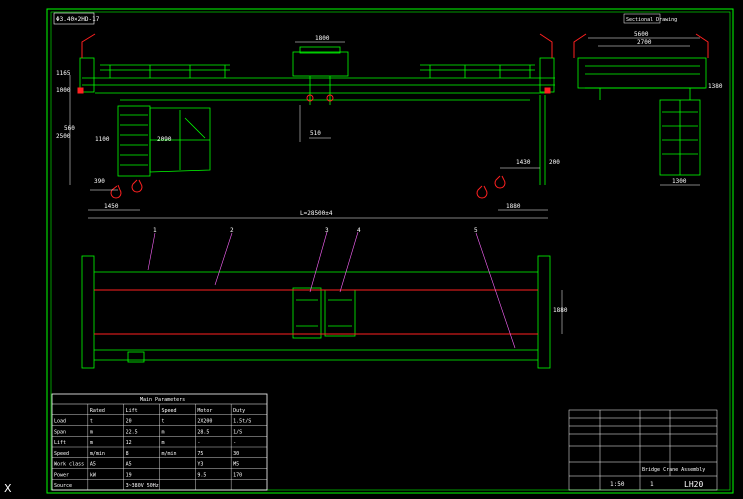 Image resolution: width=743 pixels, height=499 pixels. Describe the element at coordinates (129, 443) in the screenshot. I see `table-cell: 12` at that location.